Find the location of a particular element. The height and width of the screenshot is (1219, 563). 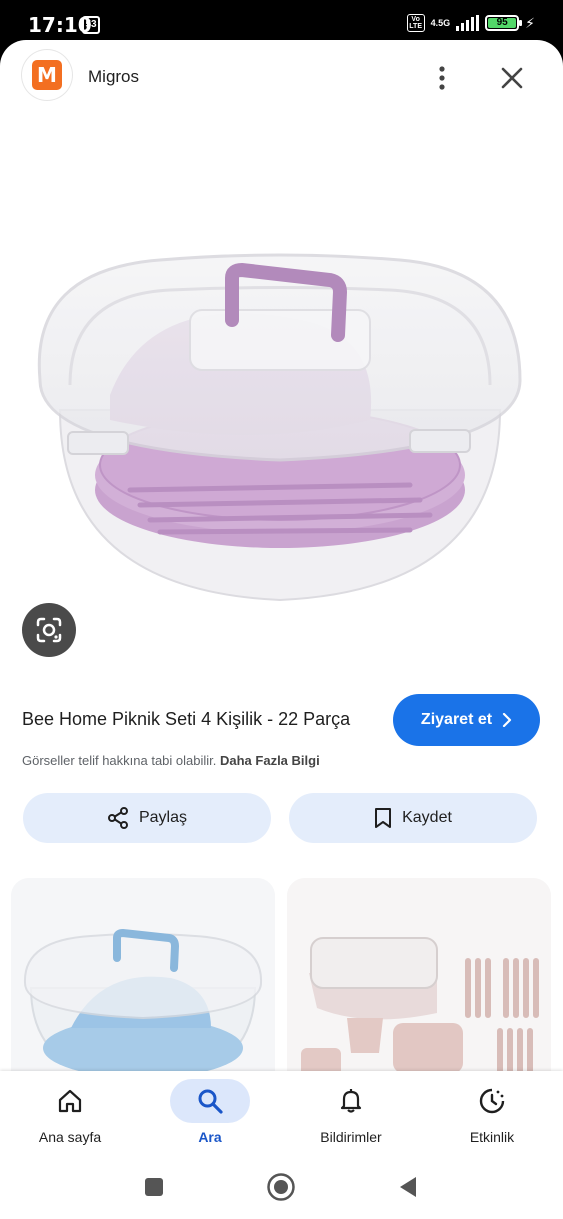

pink-picnic-set-thumbnail is located at coordinates (419, 983).